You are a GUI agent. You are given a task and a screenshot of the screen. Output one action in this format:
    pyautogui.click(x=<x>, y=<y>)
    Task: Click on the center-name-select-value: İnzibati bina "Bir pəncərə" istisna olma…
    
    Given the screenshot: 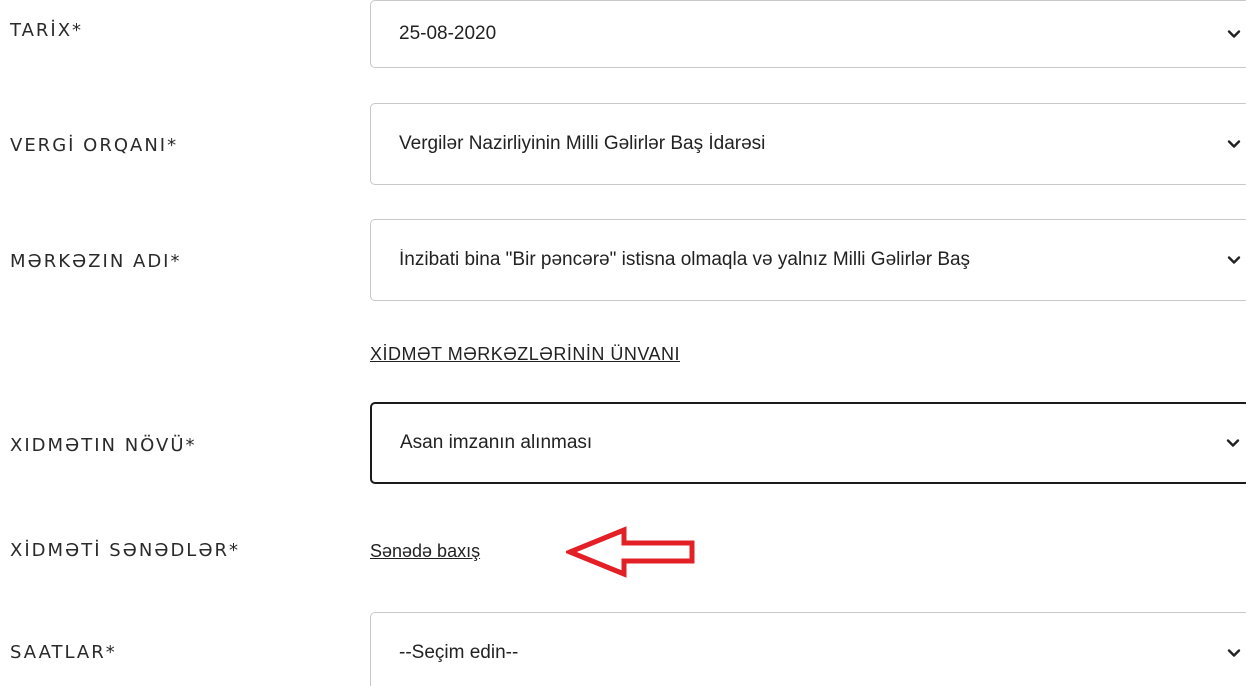 What is the action you would take?
    pyautogui.click(x=685, y=259)
    